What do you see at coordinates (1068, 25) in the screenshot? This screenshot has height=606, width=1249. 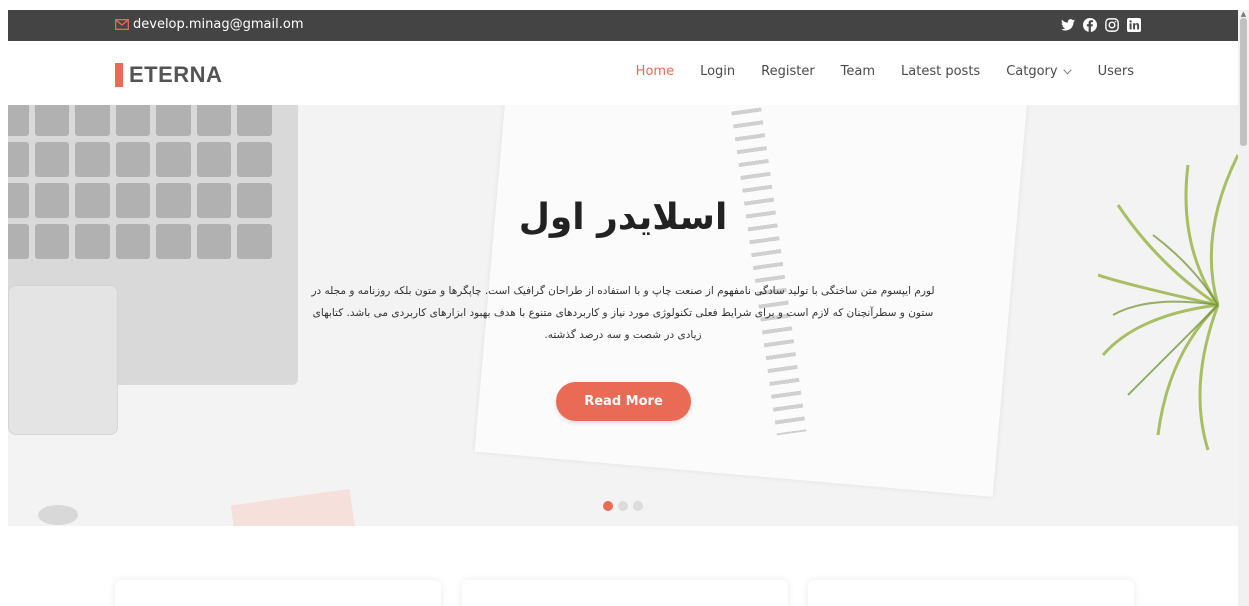 I see `twitter-icon` at bounding box center [1068, 25].